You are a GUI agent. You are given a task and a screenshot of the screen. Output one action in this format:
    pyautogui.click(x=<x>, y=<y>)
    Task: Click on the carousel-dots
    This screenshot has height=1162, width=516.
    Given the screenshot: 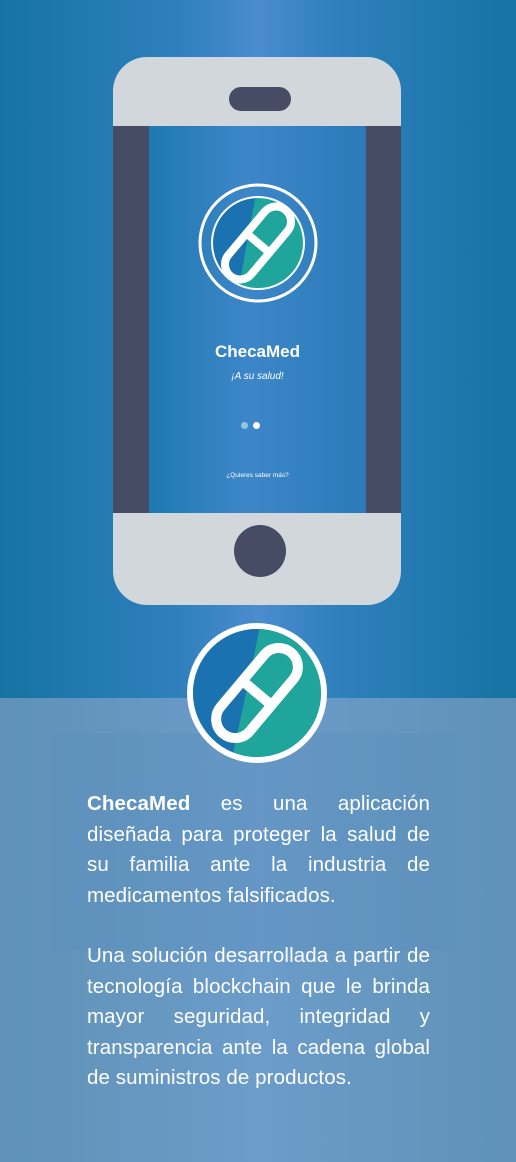 What is the action you would take?
    pyautogui.click(x=261, y=427)
    